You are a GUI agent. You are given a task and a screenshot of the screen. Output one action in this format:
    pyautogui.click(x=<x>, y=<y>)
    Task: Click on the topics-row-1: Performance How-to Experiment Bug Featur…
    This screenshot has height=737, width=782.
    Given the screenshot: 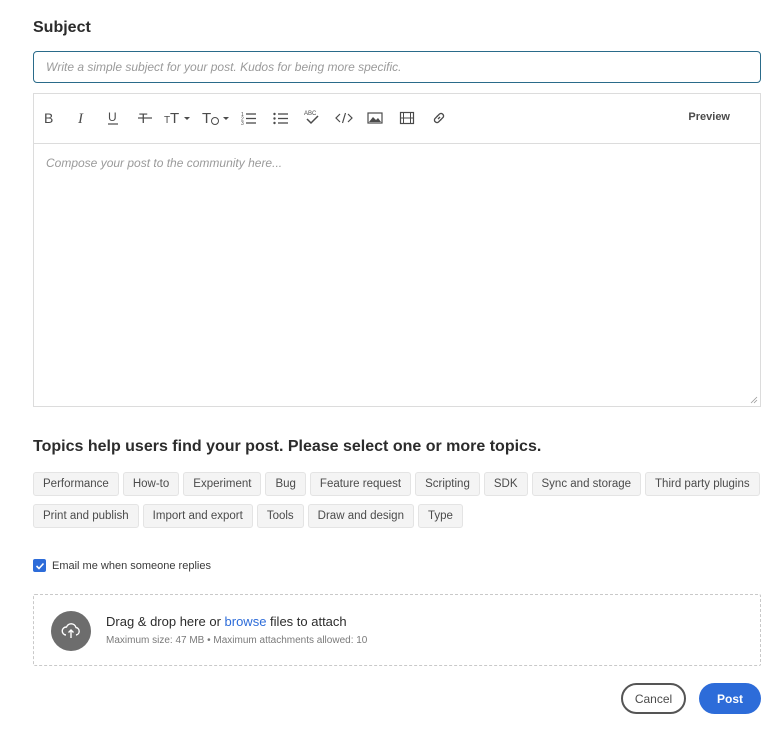 What is the action you would take?
    pyautogui.click(x=397, y=484)
    